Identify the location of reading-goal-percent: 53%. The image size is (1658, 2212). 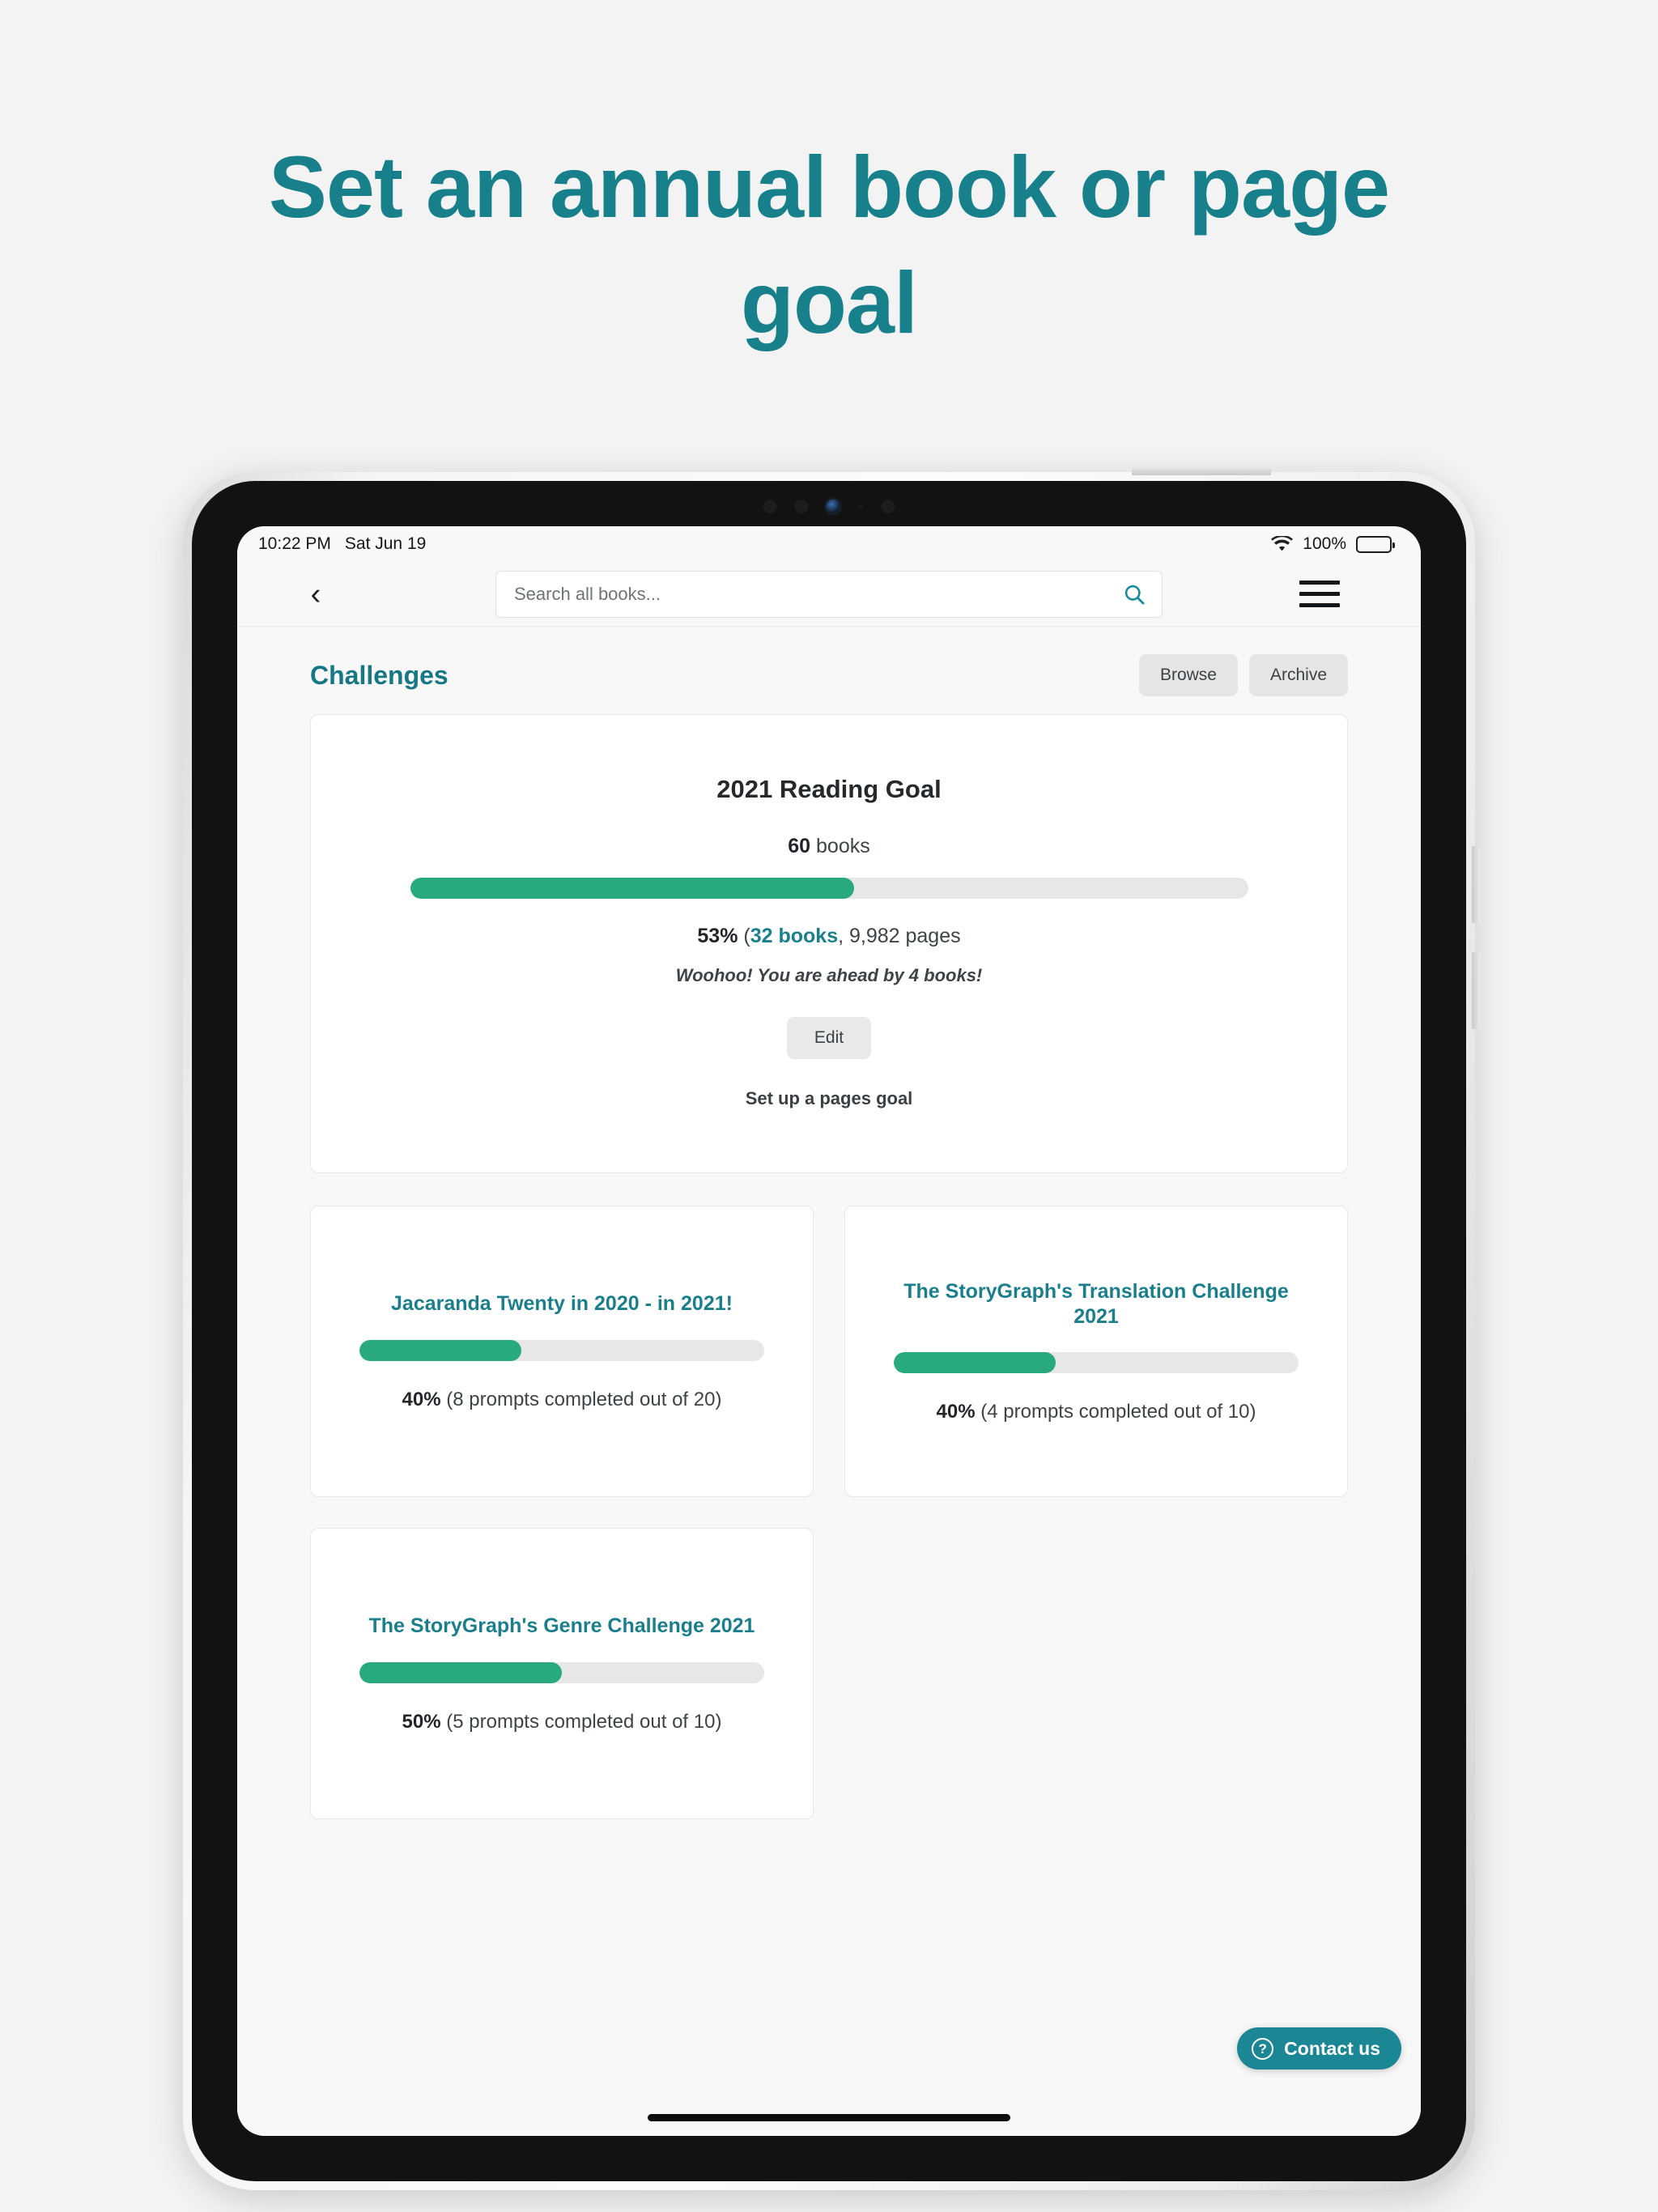
(717, 936).